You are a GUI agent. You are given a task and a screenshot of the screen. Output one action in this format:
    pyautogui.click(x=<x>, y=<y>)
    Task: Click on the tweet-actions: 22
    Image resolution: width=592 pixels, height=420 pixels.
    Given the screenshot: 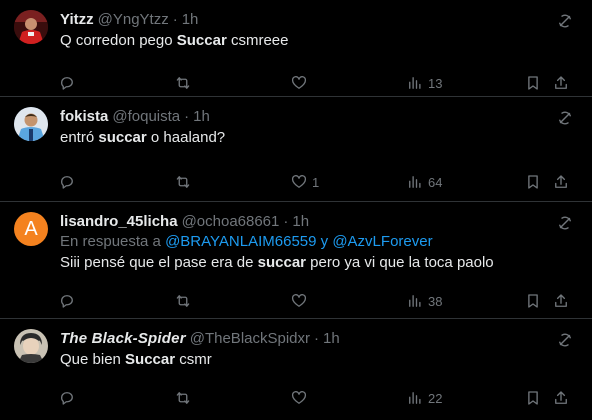 What is the action you would take?
    pyautogui.click(x=317, y=398)
    